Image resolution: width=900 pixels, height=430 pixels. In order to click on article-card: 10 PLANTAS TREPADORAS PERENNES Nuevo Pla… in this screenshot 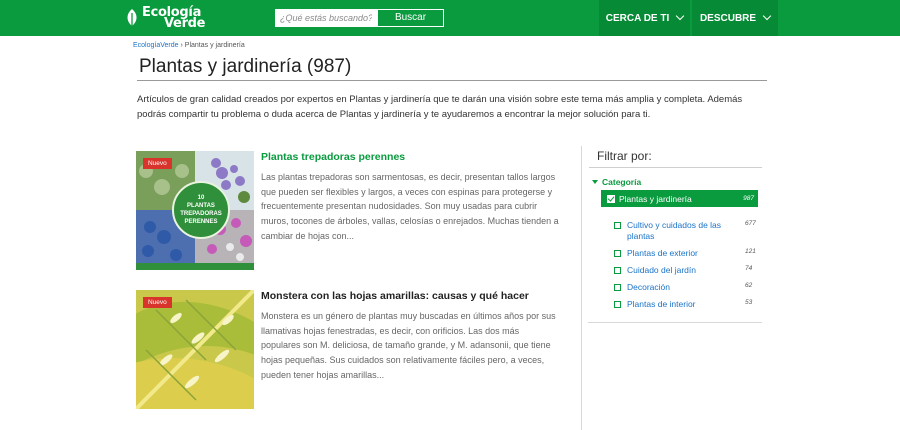, I will do `click(347, 211)`.